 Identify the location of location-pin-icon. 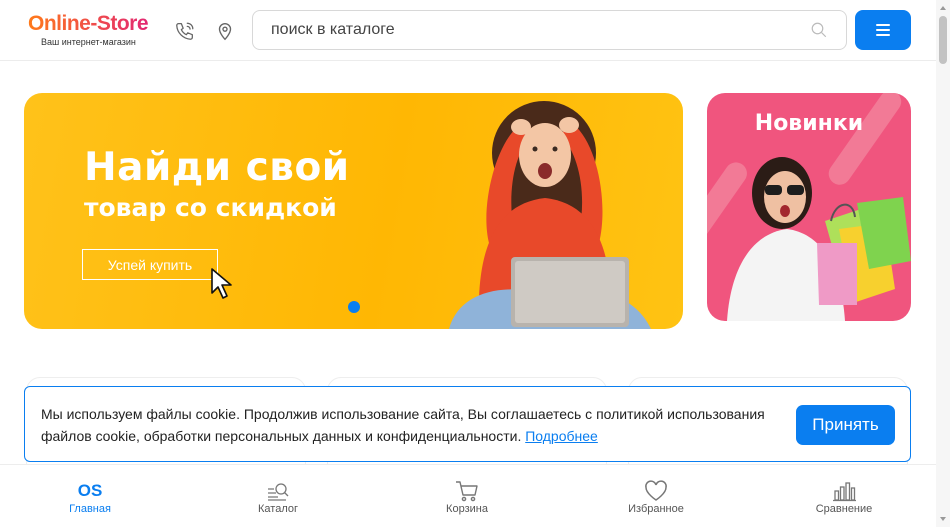
(225, 31).